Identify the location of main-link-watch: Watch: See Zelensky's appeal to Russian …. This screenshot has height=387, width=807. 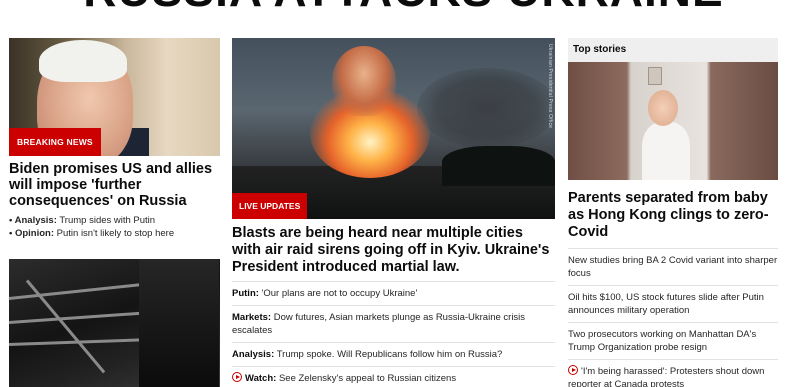
(393, 376).